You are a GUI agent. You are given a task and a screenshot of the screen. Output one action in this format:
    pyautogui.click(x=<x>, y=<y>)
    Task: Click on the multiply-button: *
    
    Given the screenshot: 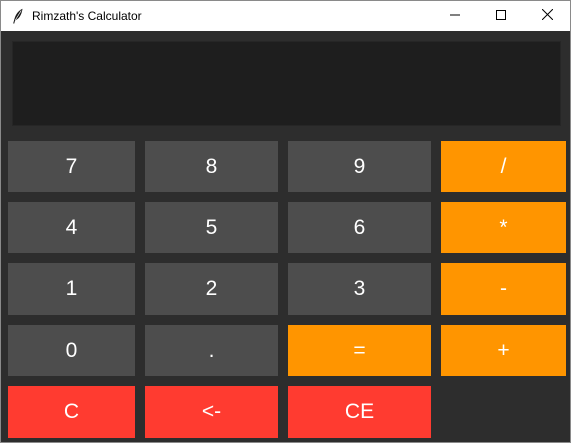 What is the action you would take?
    pyautogui.click(x=503, y=227)
    